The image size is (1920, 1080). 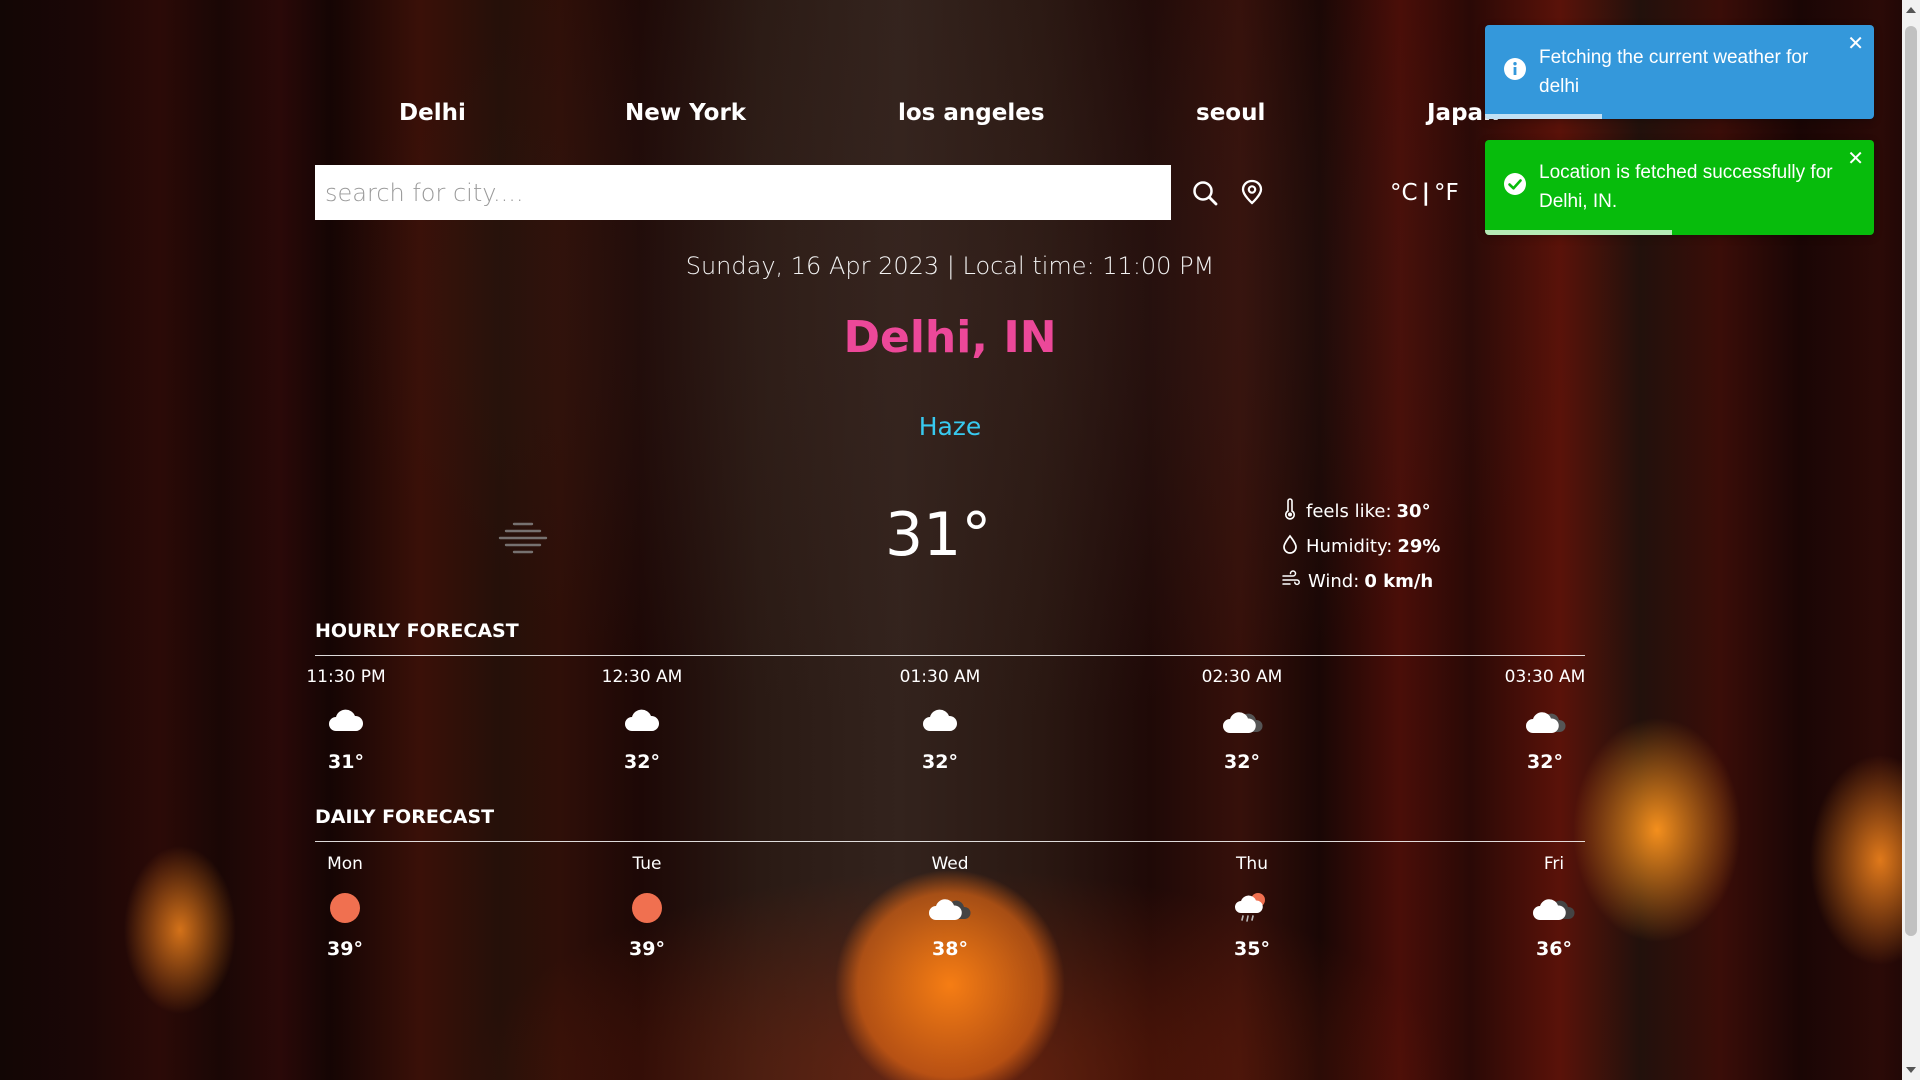 What do you see at coordinates (971, 113) in the screenshot?
I see `city-link-los-angeles: los angeles` at bounding box center [971, 113].